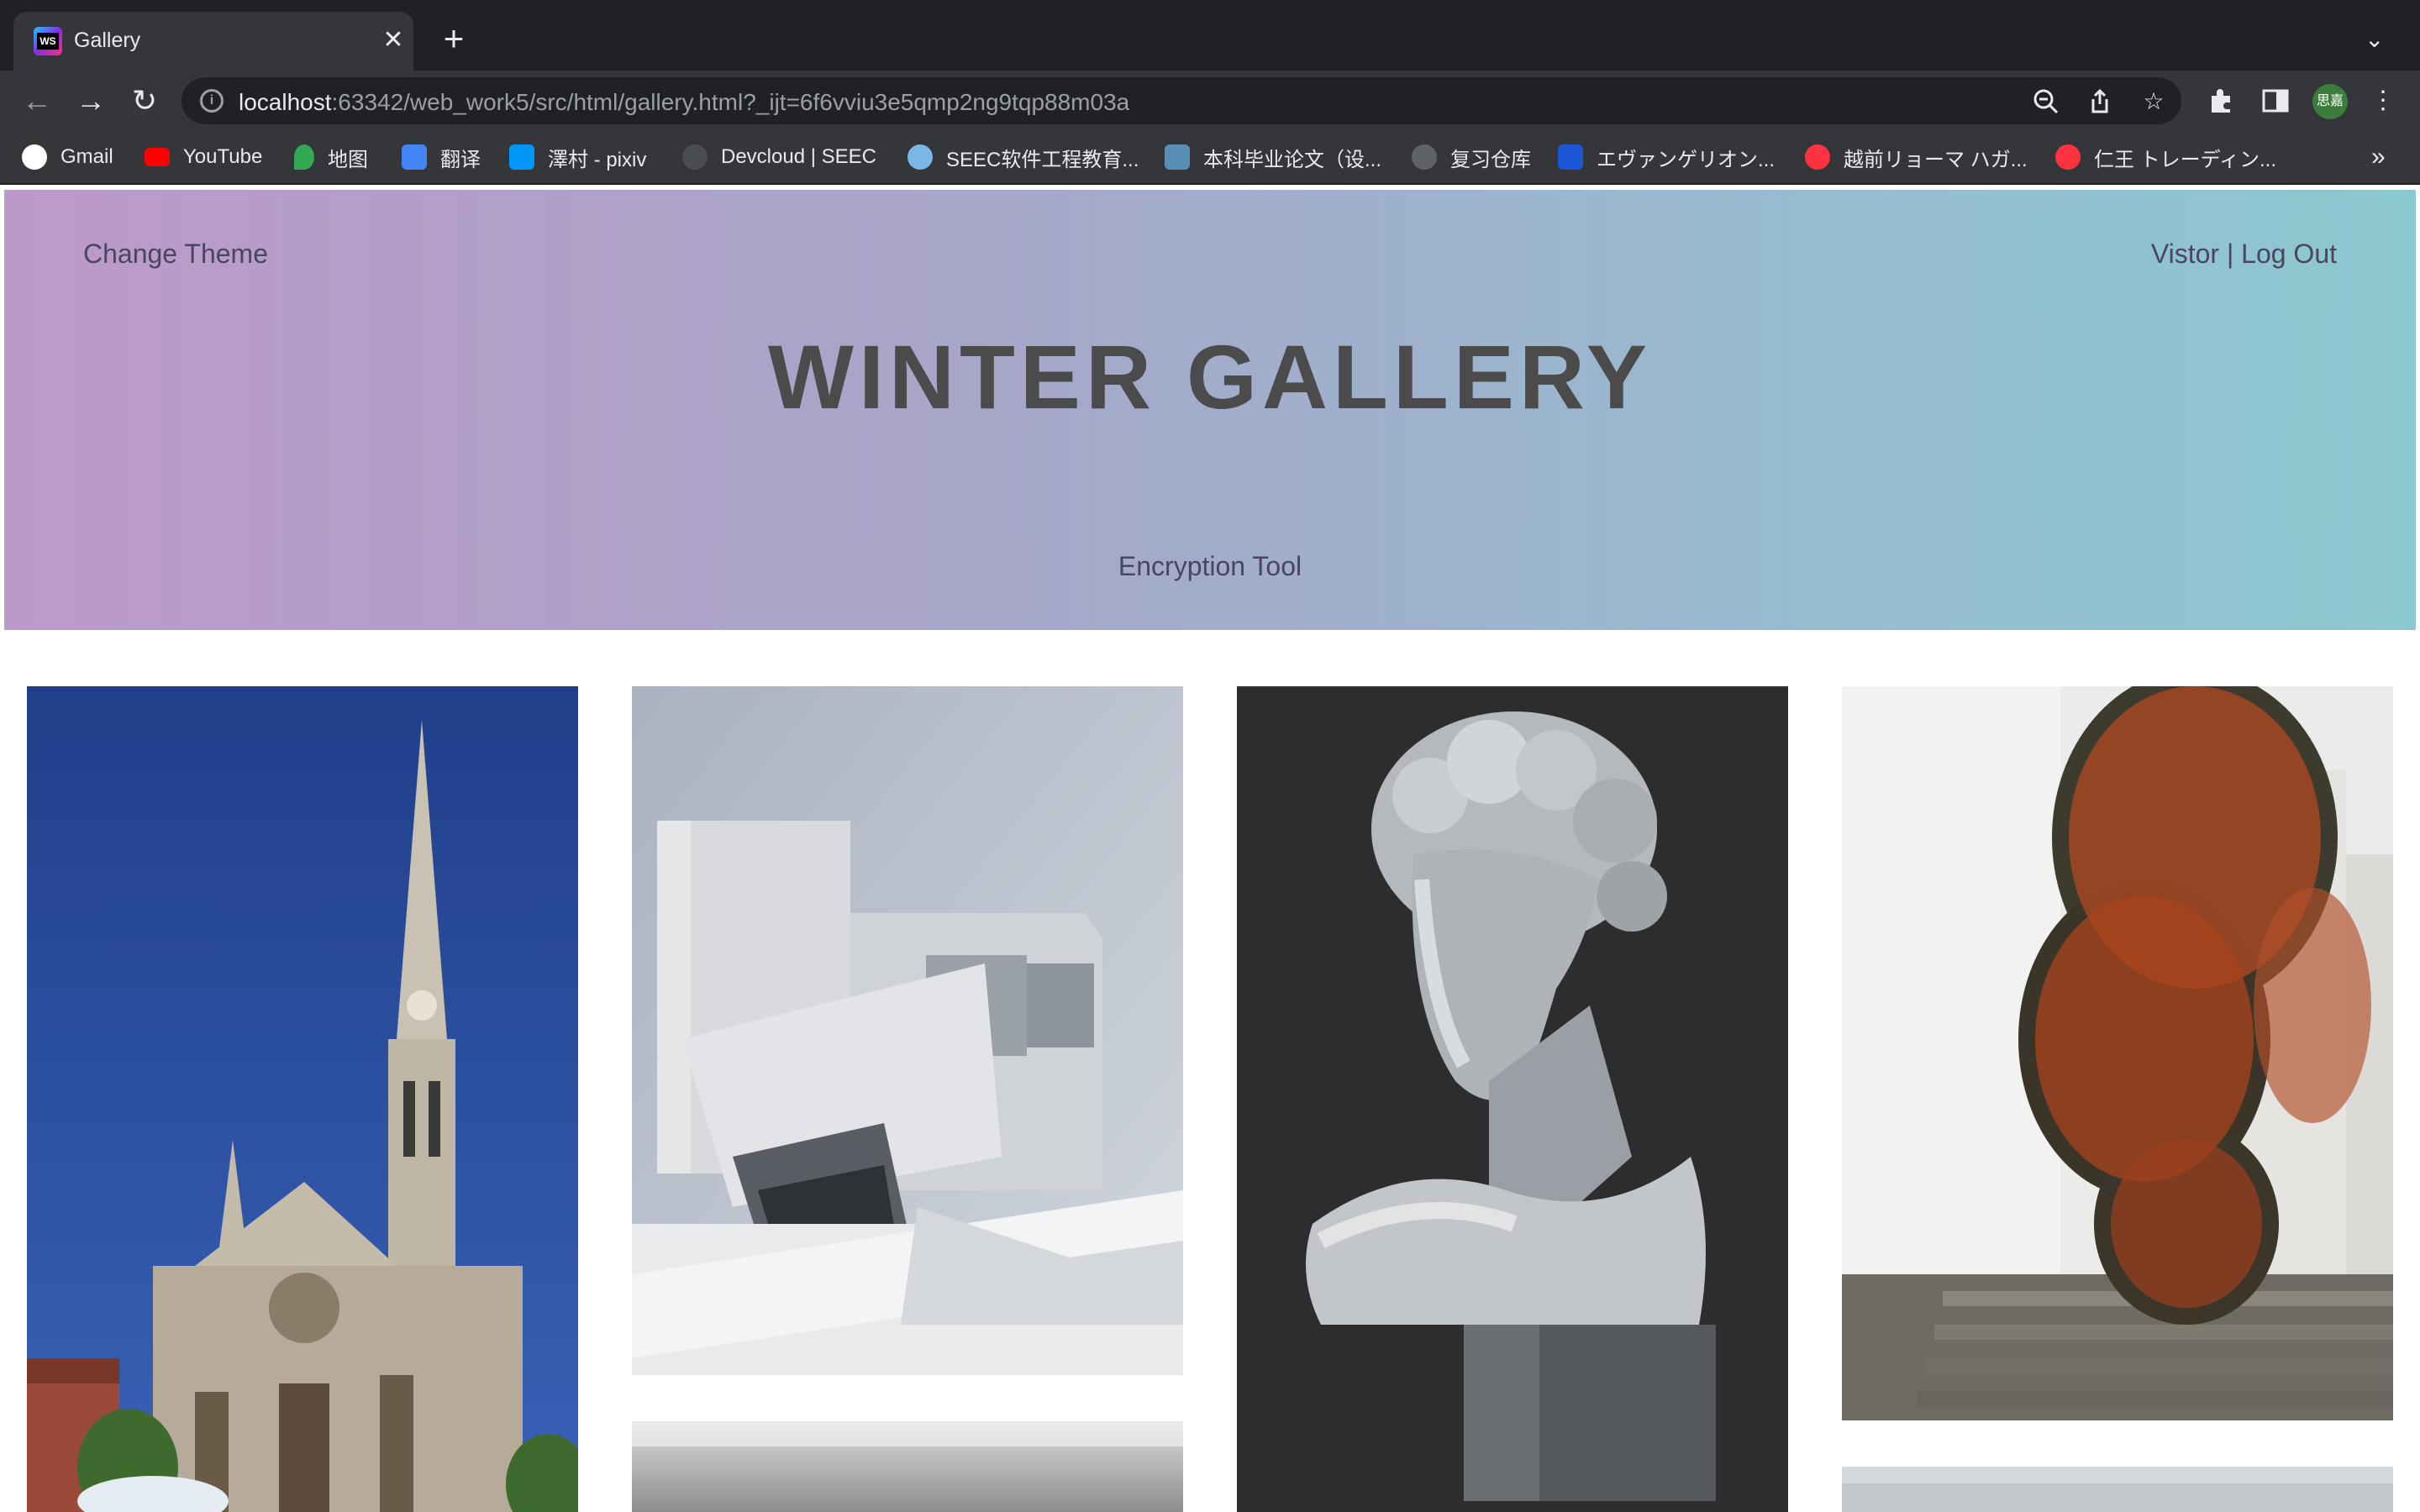  What do you see at coordinates (144, 100) in the screenshot?
I see `reload-icon: ↻` at bounding box center [144, 100].